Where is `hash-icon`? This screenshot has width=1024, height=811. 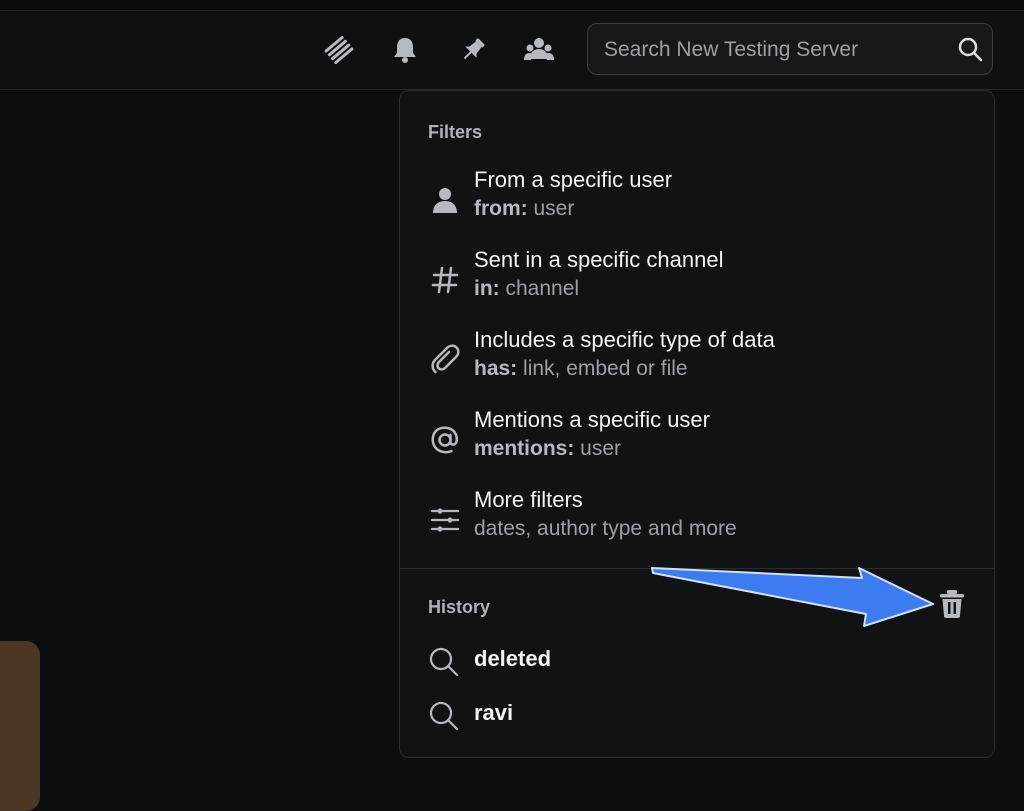 hash-icon is located at coordinates (445, 280).